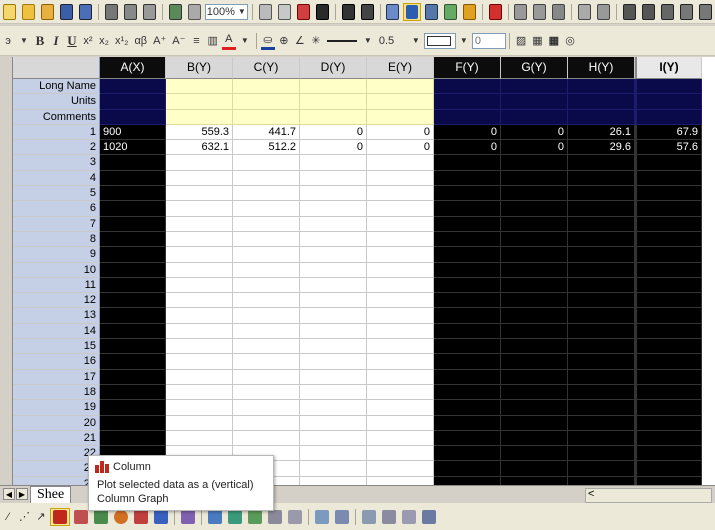  What do you see at coordinates (212, 41) in the screenshot?
I see `merge-cells-icon: ▥` at bounding box center [212, 41].